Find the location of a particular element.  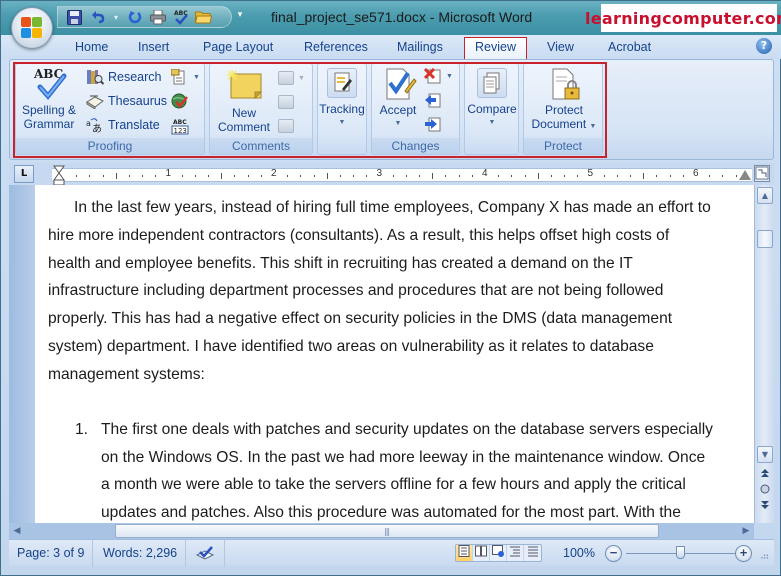

ruler-half-inch-tick is located at coordinates (433, 176).